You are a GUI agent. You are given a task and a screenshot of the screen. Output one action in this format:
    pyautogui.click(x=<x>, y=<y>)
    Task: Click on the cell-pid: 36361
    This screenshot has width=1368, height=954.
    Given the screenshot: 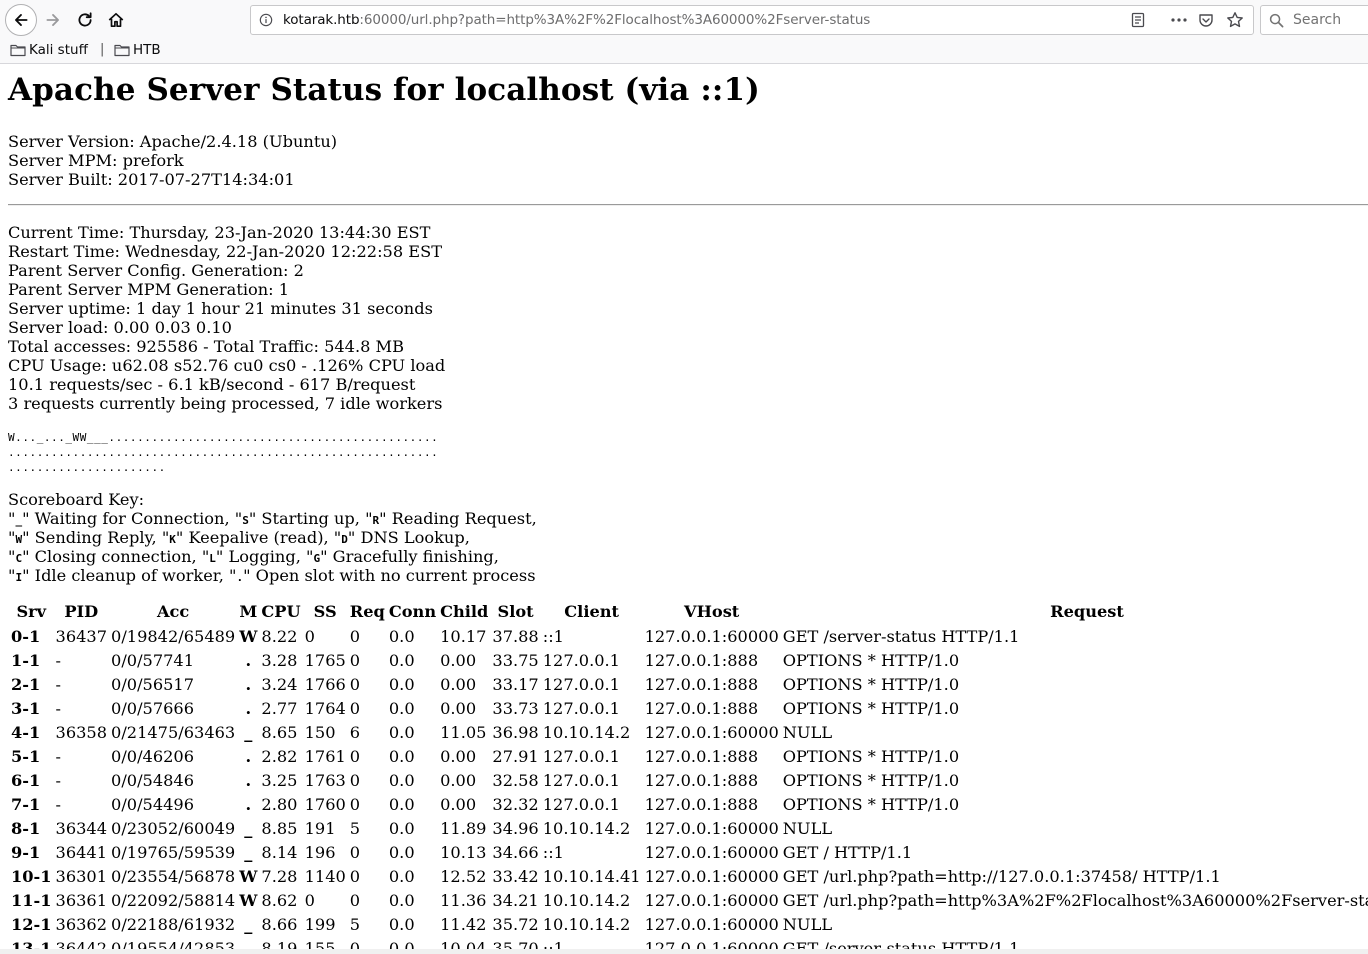 What is the action you would take?
    pyautogui.click(x=81, y=900)
    